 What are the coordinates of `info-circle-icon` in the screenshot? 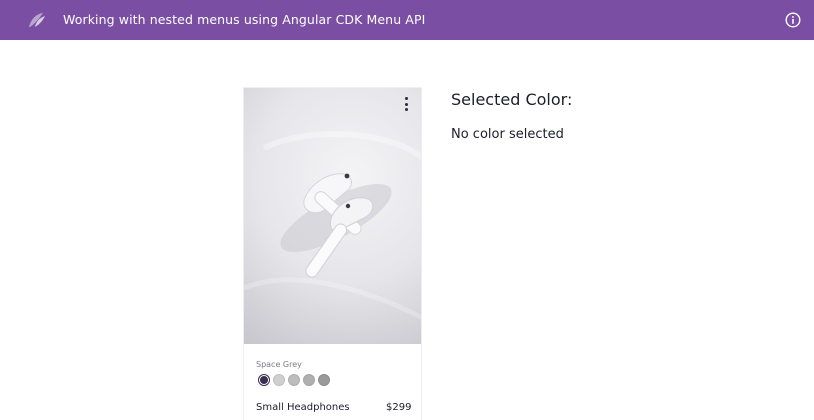 It's located at (793, 20).